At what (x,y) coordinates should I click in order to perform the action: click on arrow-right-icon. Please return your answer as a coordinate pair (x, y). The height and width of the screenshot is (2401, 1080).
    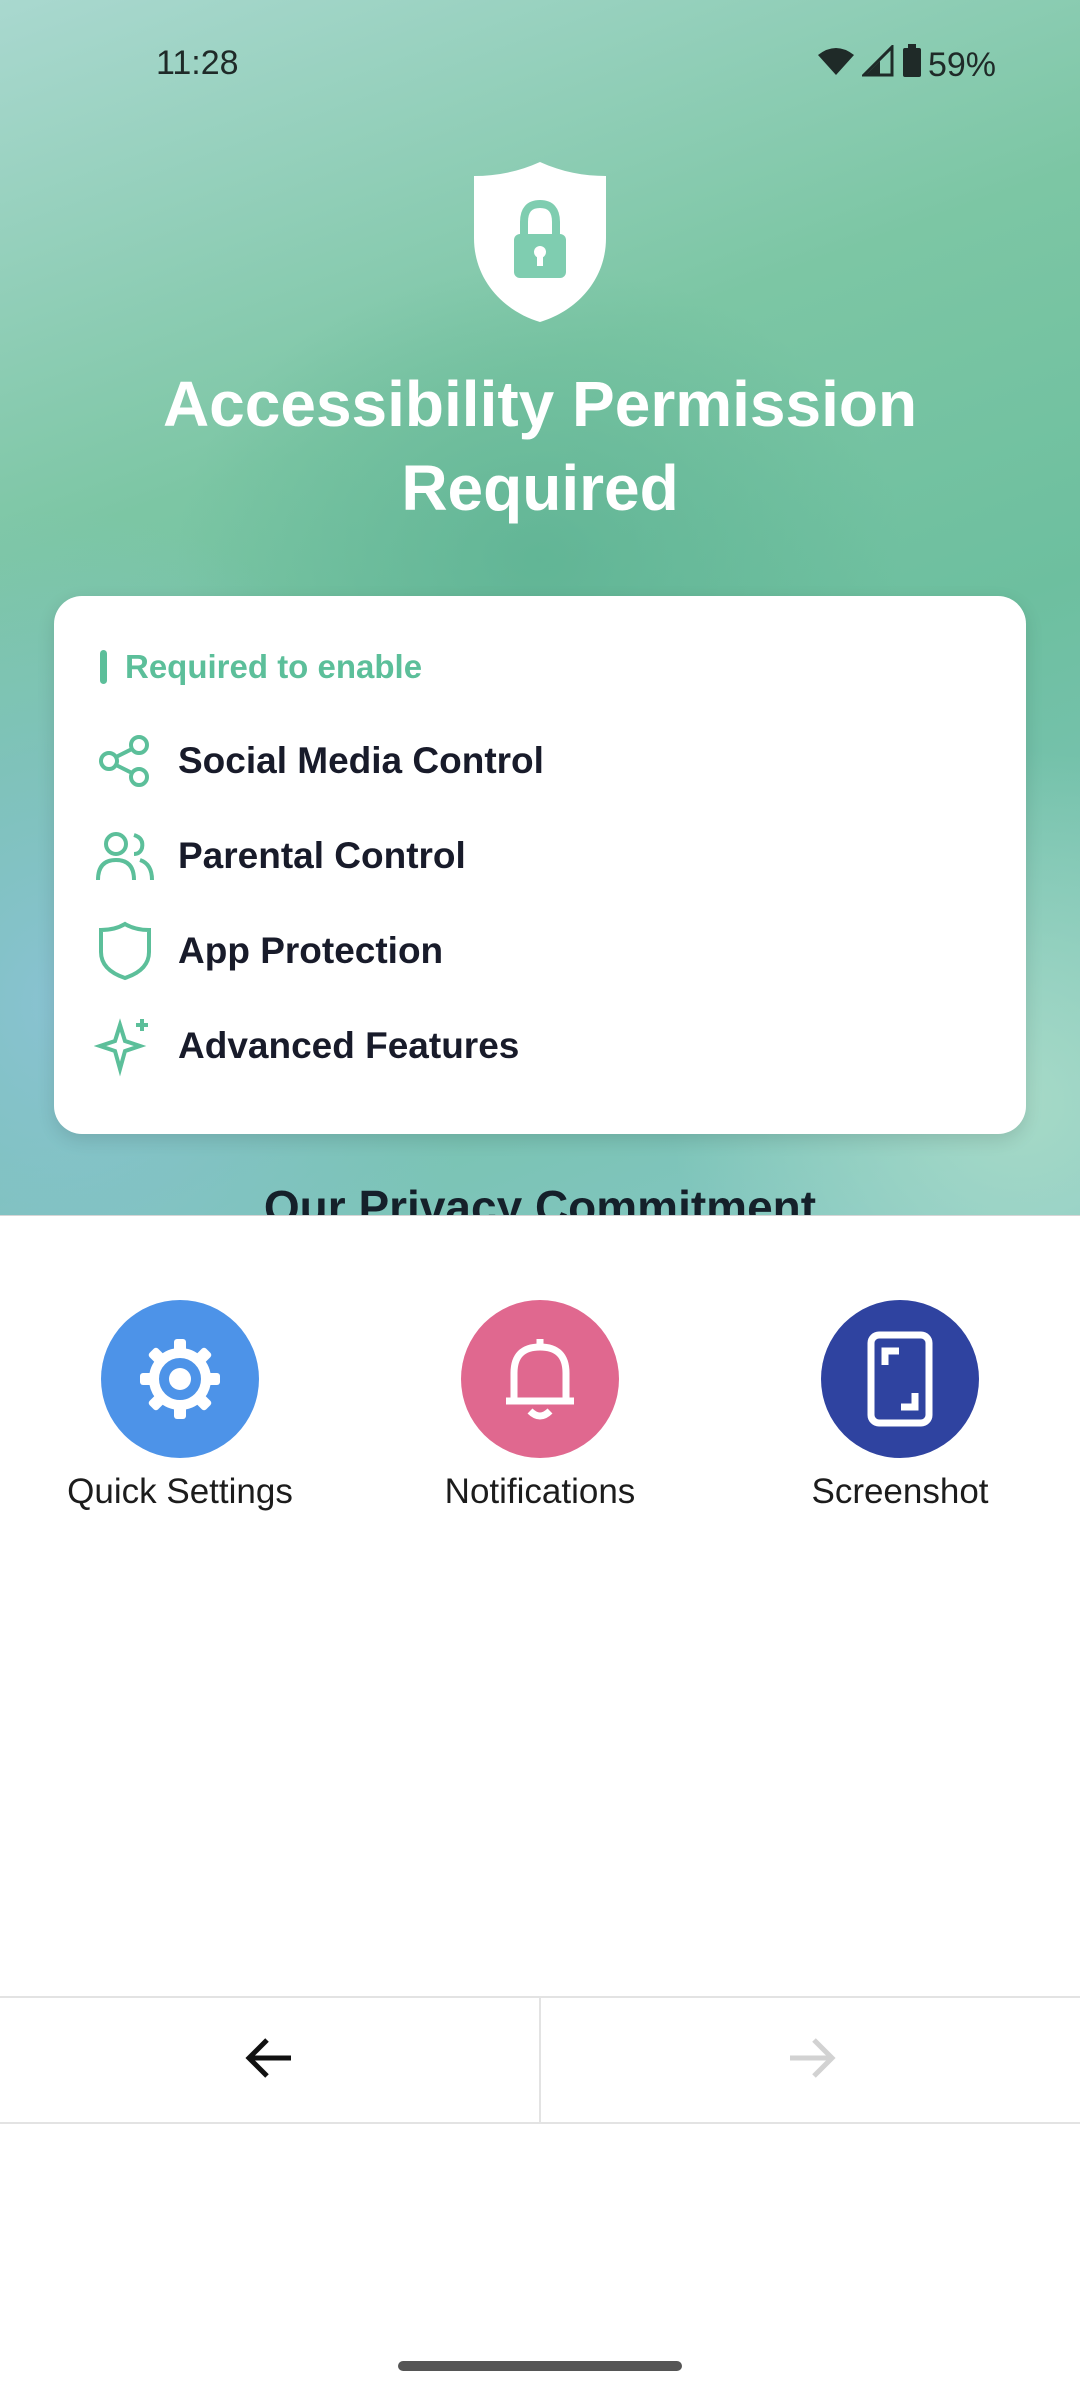
    Looking at the image, I should click on (811, 2060).